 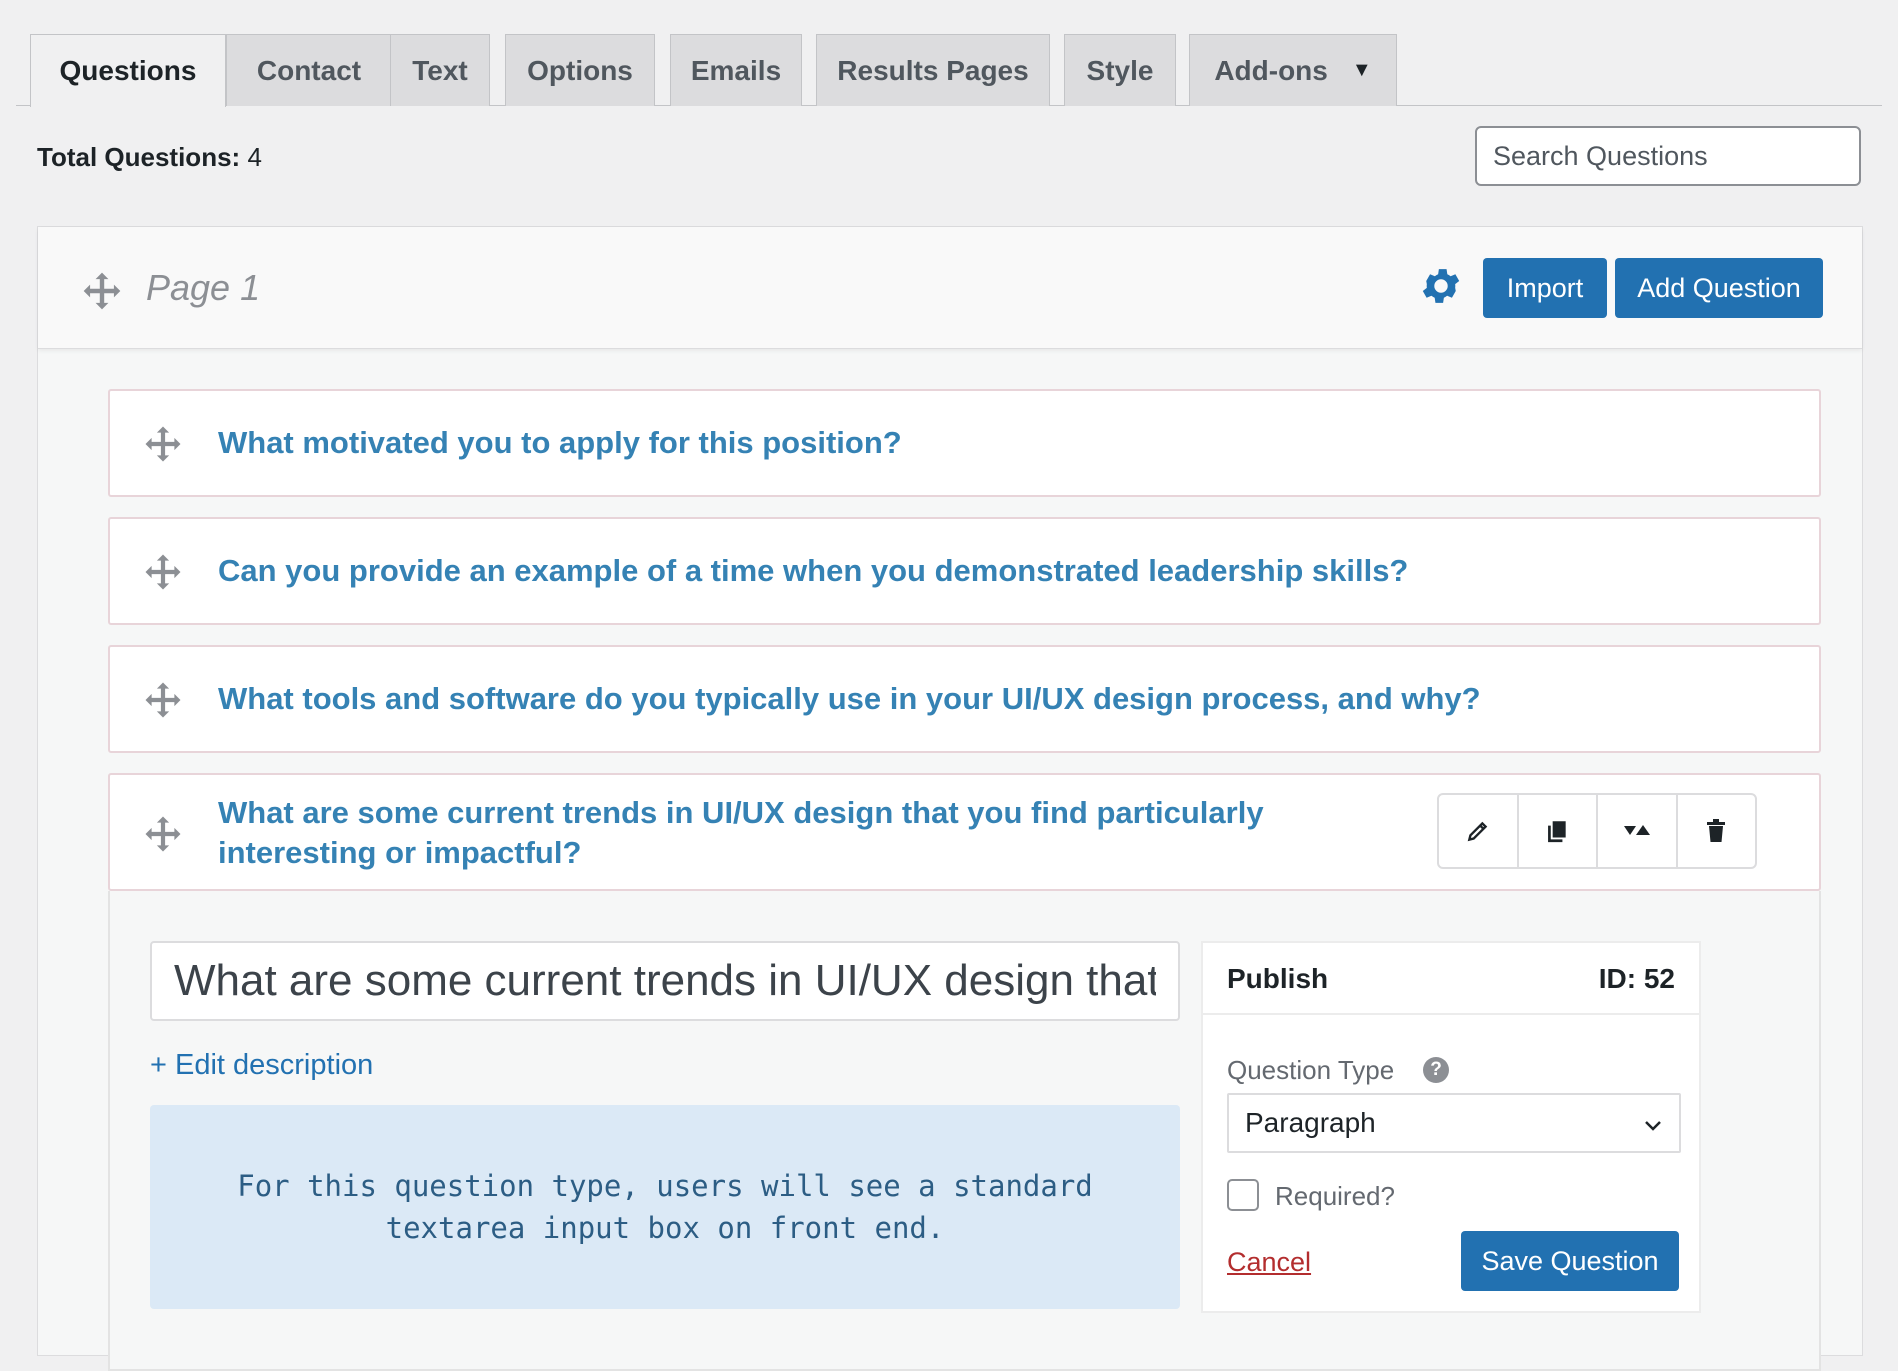 I want to click on question-type-select: Paragraph, so click(x=1454, y=1123).